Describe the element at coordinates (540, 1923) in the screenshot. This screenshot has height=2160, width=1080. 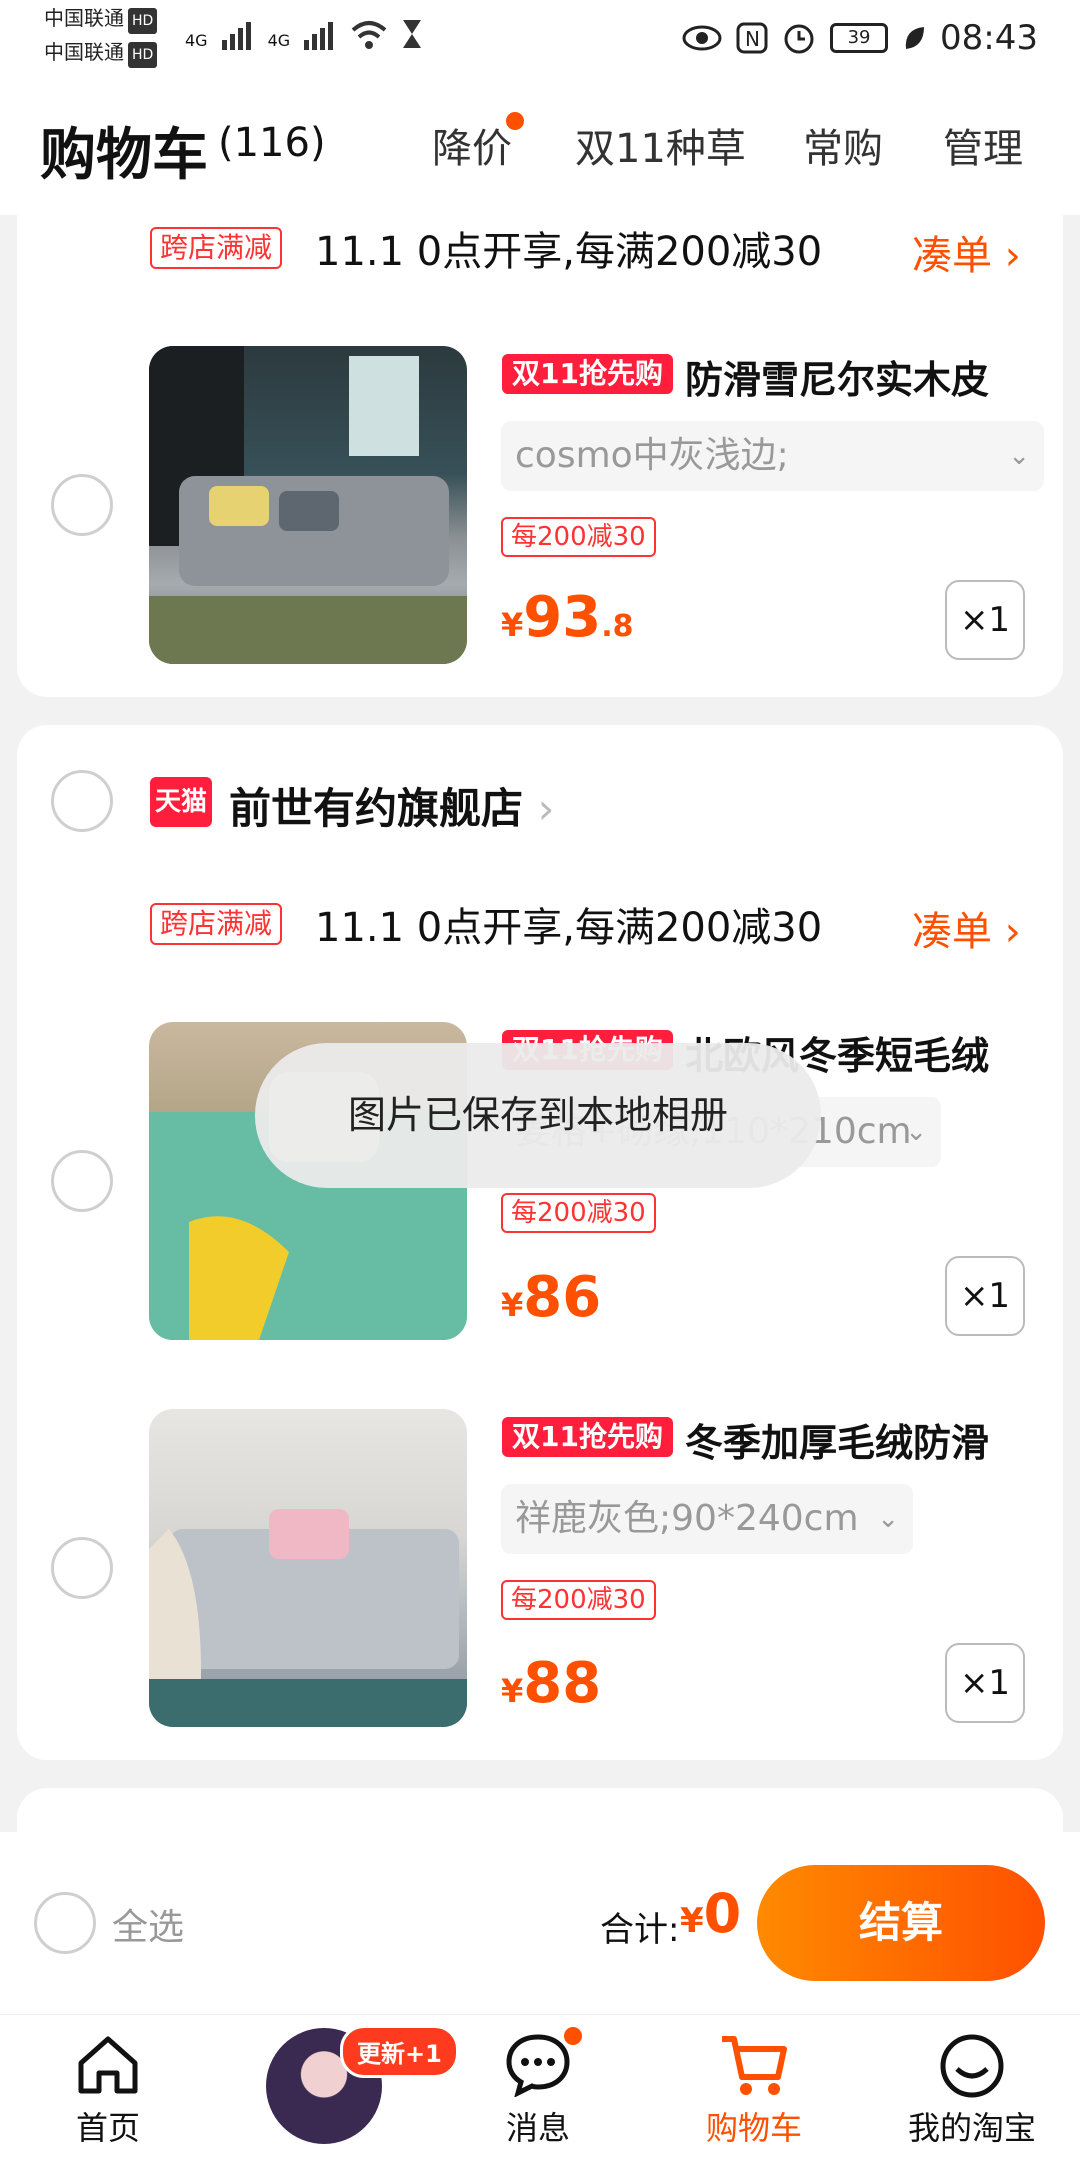
I see `checkout-bar: 全选 合计: ¥0 结算` at that location.